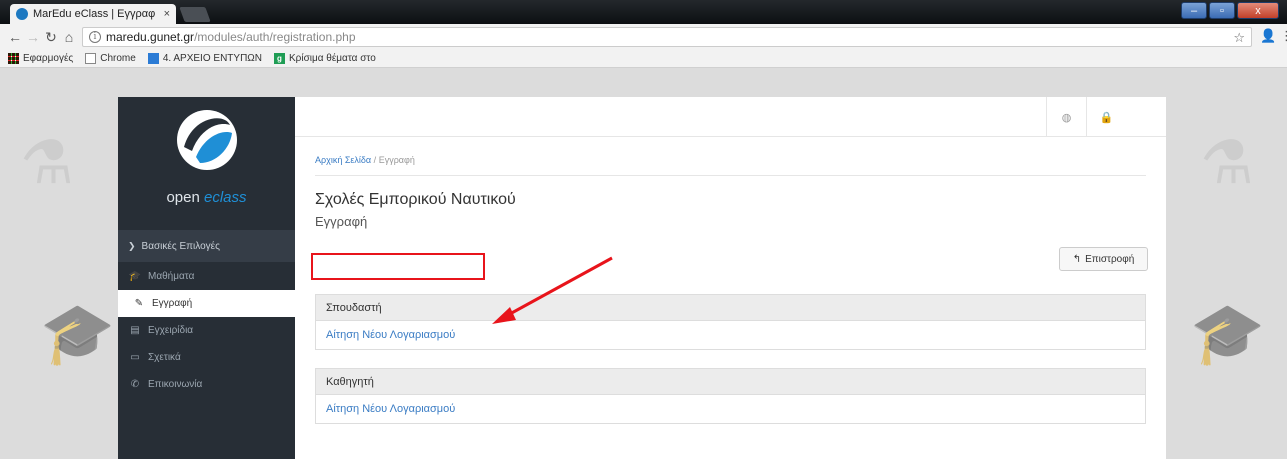 The width and height of the screenshot is (1287, 459). Describe the element at coordinates (206, 357) in the screenshot. I see `sidebar-item-about: ▭ Σχετικά` at that location.